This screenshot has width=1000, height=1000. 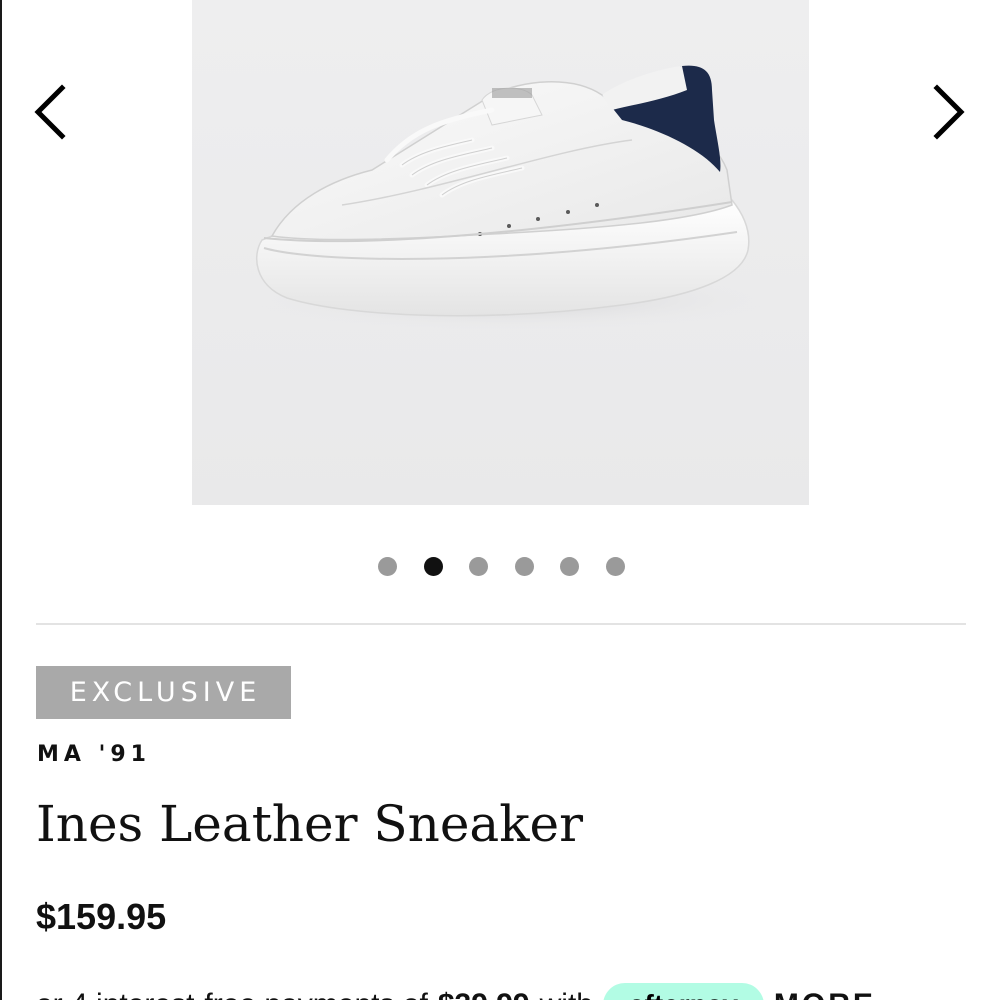 What do you see at coordinates (501, 566) in the screenshot?
I see `carousel-pagination` at bounding box center [501, 566].